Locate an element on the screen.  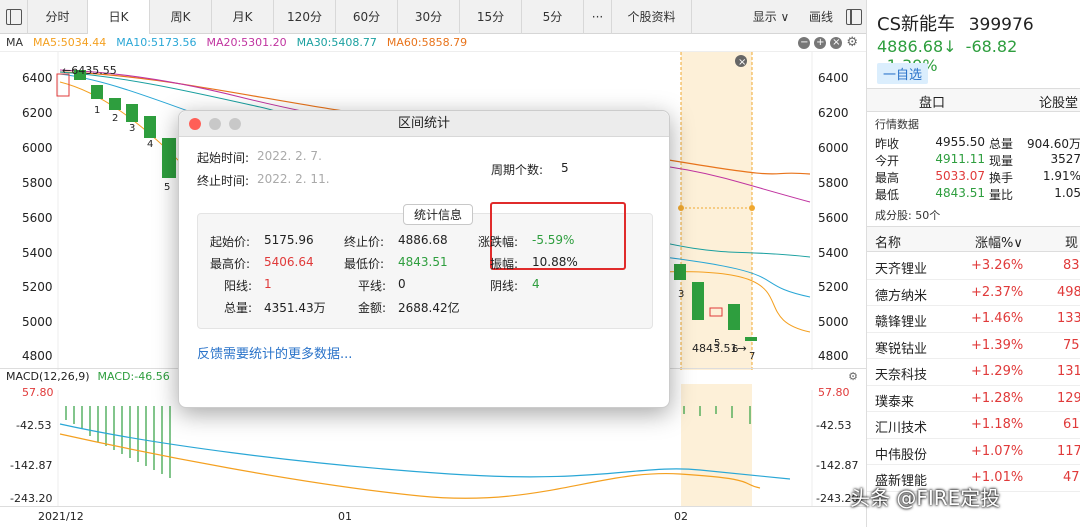
flat-label: 平线: is located at coordinates (372, 286).